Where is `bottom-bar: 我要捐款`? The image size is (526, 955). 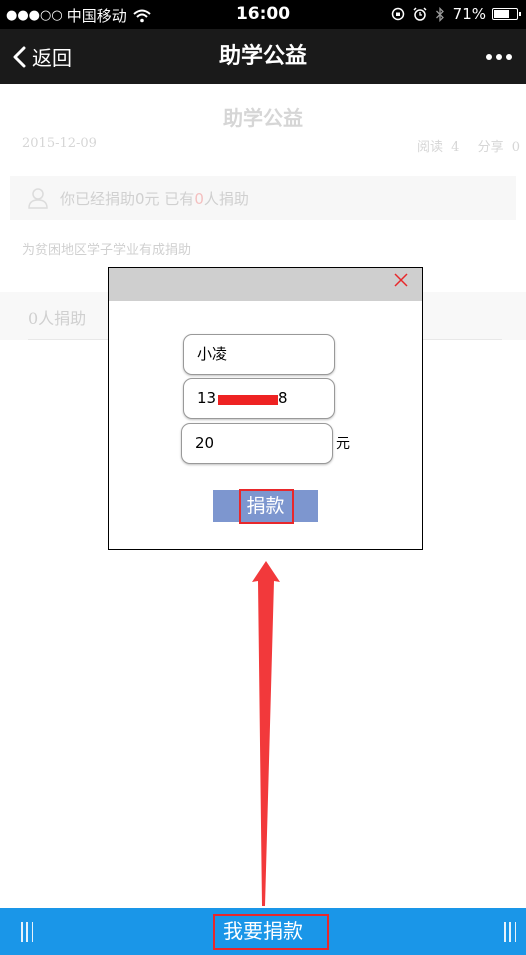
bottom-bar: 我要捐款 is located at coordinates (263, 931).